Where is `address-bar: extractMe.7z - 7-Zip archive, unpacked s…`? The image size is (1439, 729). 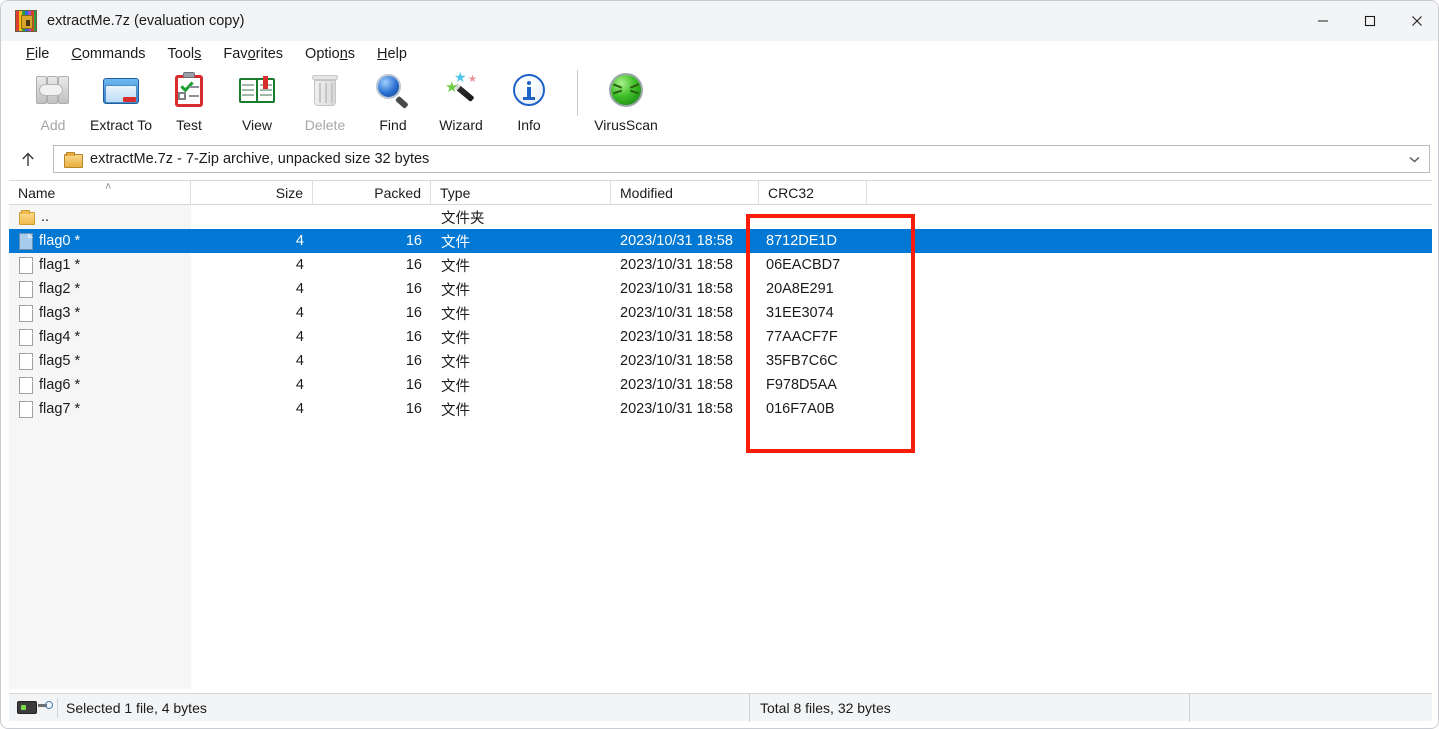
address-bar: extractMe.7z - 7-Zip archive, unpacked s… is located at coordinates (719, 159).